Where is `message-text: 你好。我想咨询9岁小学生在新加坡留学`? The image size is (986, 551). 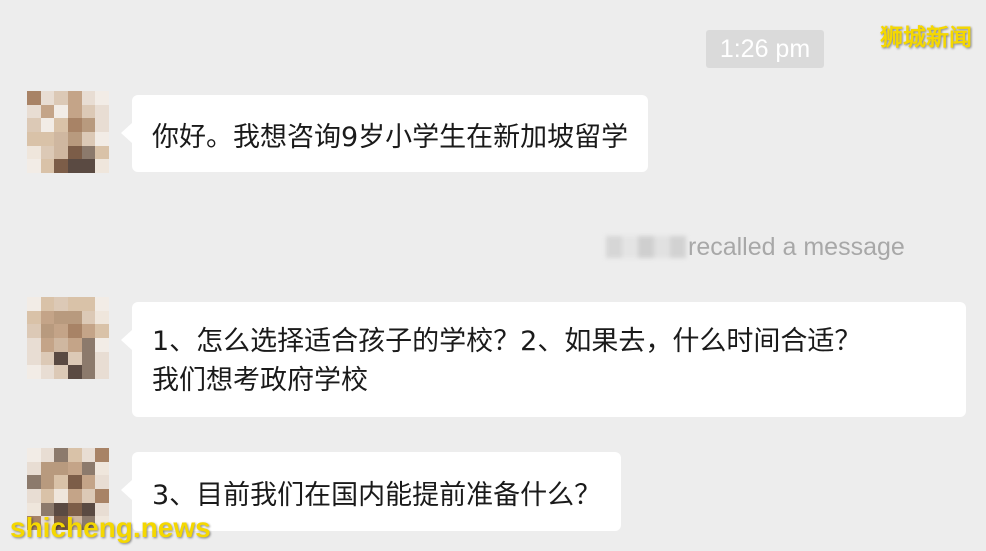
message-text: 你好。我想咨询9岁小学生在新加坡留学 is located at coordinates (390, 137).